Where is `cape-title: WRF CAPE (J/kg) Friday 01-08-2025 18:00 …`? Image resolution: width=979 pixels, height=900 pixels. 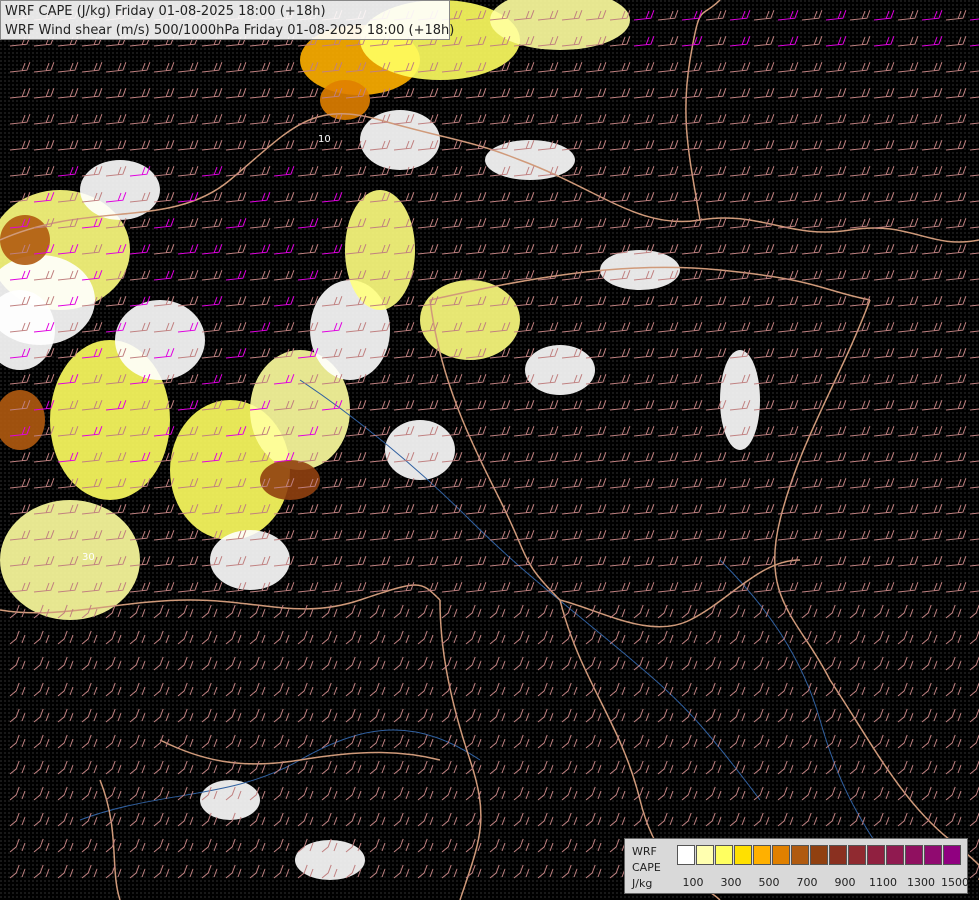 cape-title: WRF CAPE (J/kg) Friday 01-08-2025 18:00 … is located at coordinates (165, 11).